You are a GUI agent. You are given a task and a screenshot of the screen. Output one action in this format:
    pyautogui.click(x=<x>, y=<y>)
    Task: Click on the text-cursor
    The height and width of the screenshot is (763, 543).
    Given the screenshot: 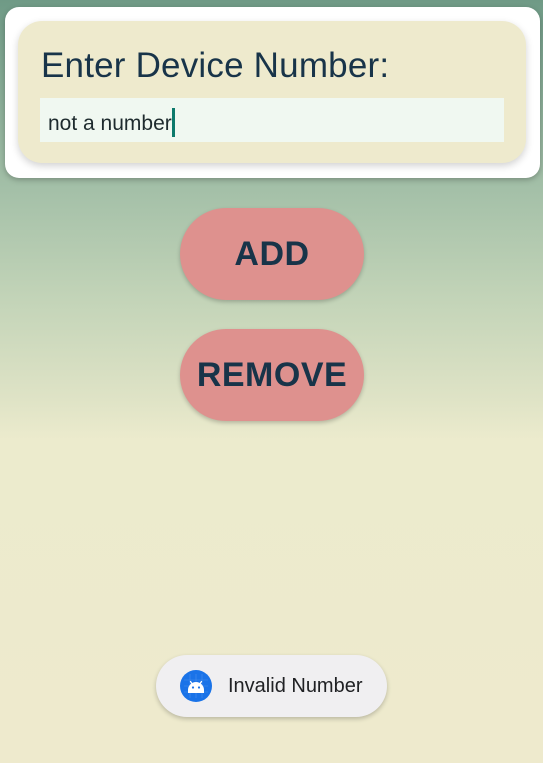 What is the action you would take?
    pyautogui.click(x=173, y=122)
    